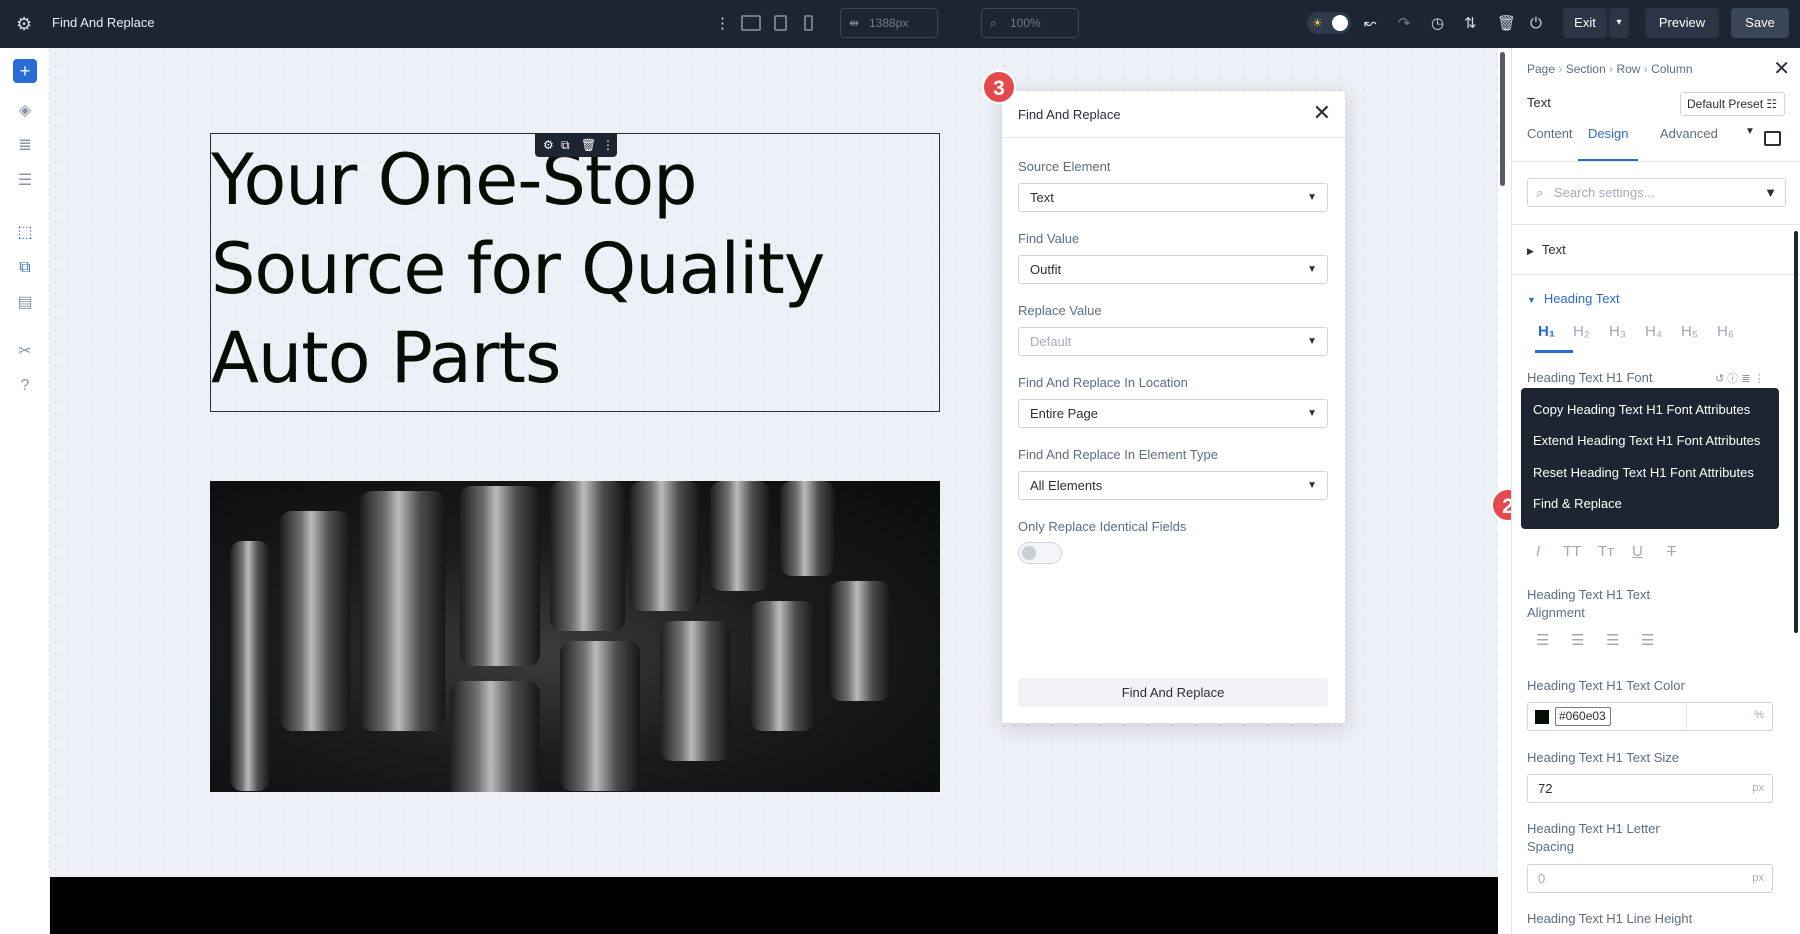  What do you see at coordinates (1040, 553) in the screenshot?
I see `identical-fields-toggle` at bounding box center [1040, 553].